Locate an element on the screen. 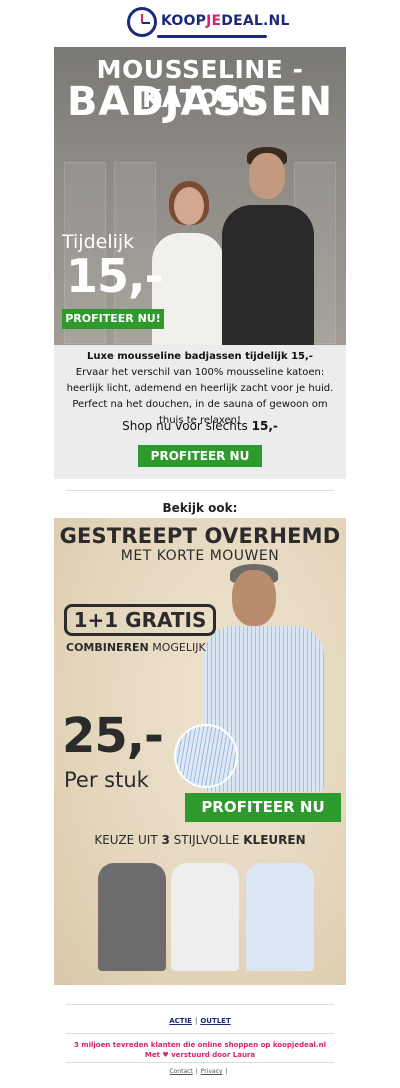 Image resolution: width=400 pixels, height=1088 pixels. shirt-white-image is located at coordinates (205, 917).